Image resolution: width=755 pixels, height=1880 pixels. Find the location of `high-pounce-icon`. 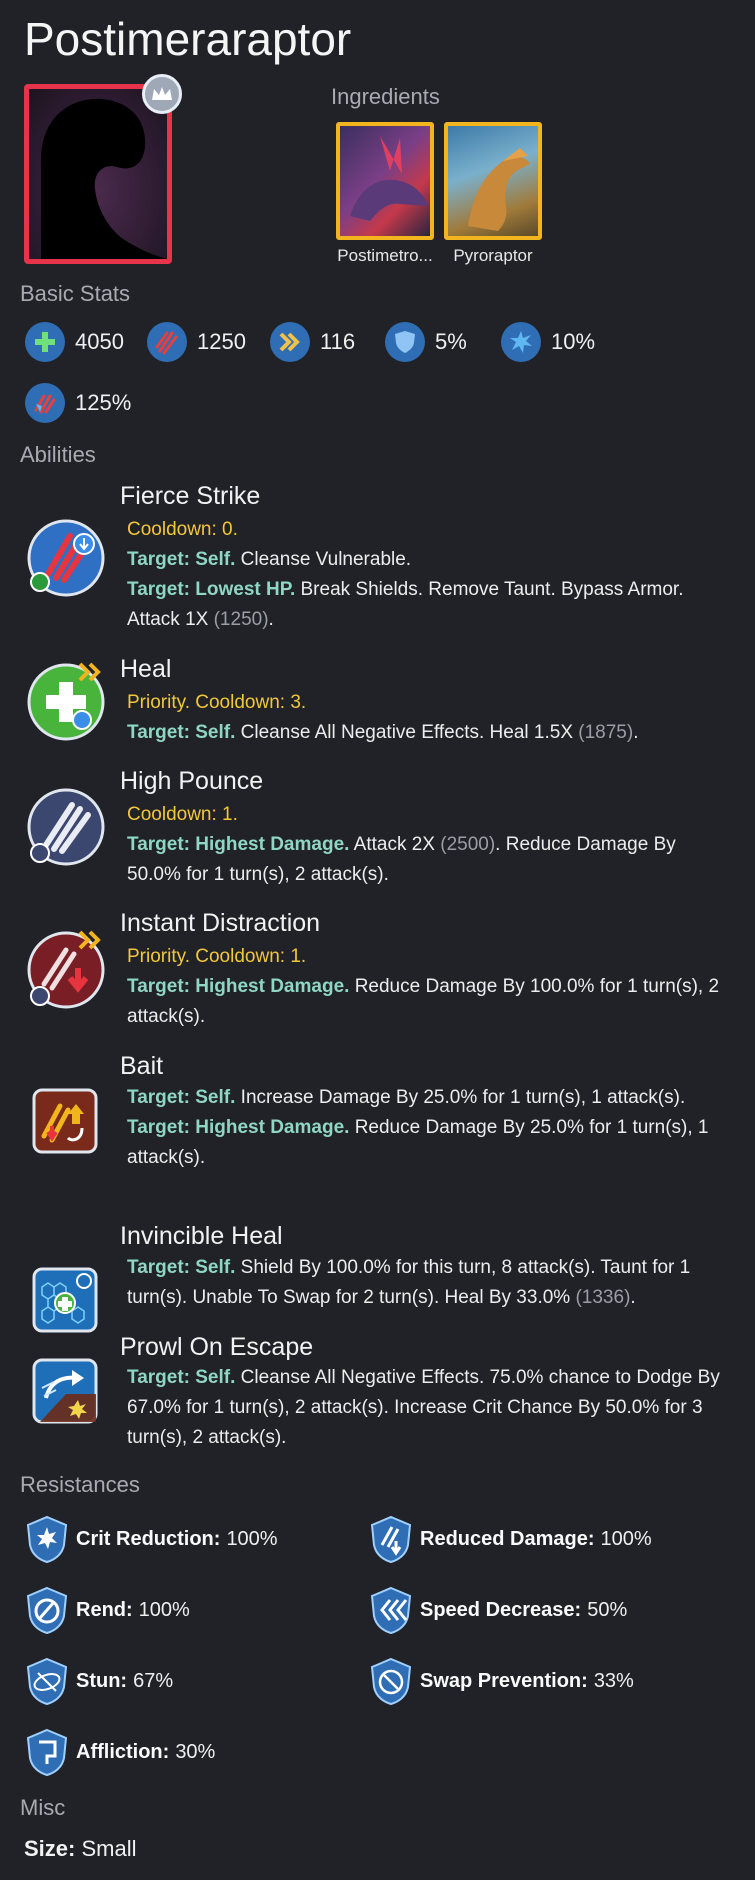

high-pounce-icon is located at coordinates (66, 827).